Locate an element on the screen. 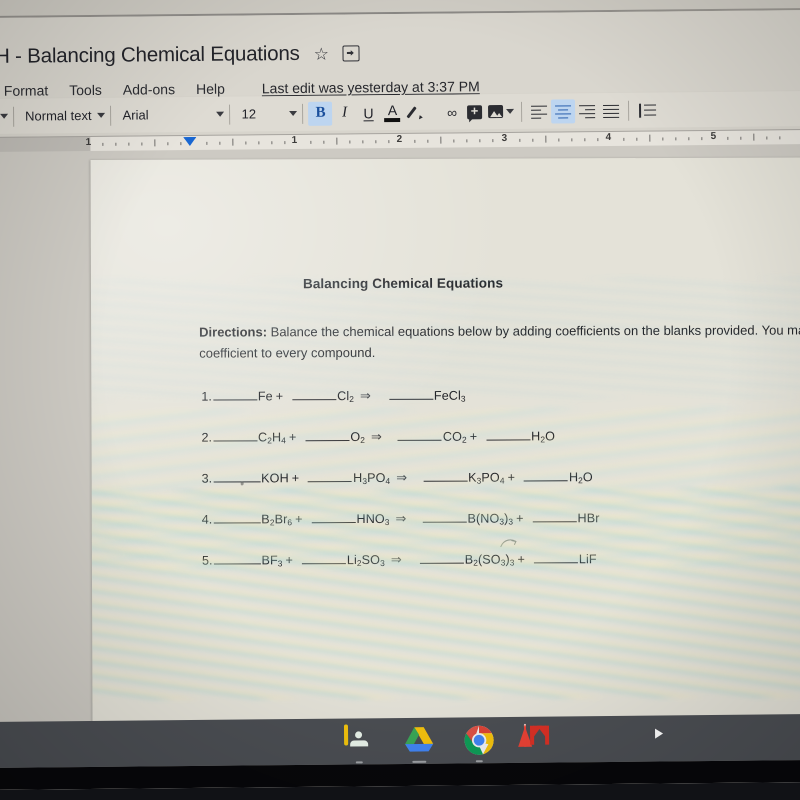 This screenshot has width=800, height=800. equation-row: 1. Fe + Cl2 ⇒ FeCl3 is located at coordinates (500, 396).